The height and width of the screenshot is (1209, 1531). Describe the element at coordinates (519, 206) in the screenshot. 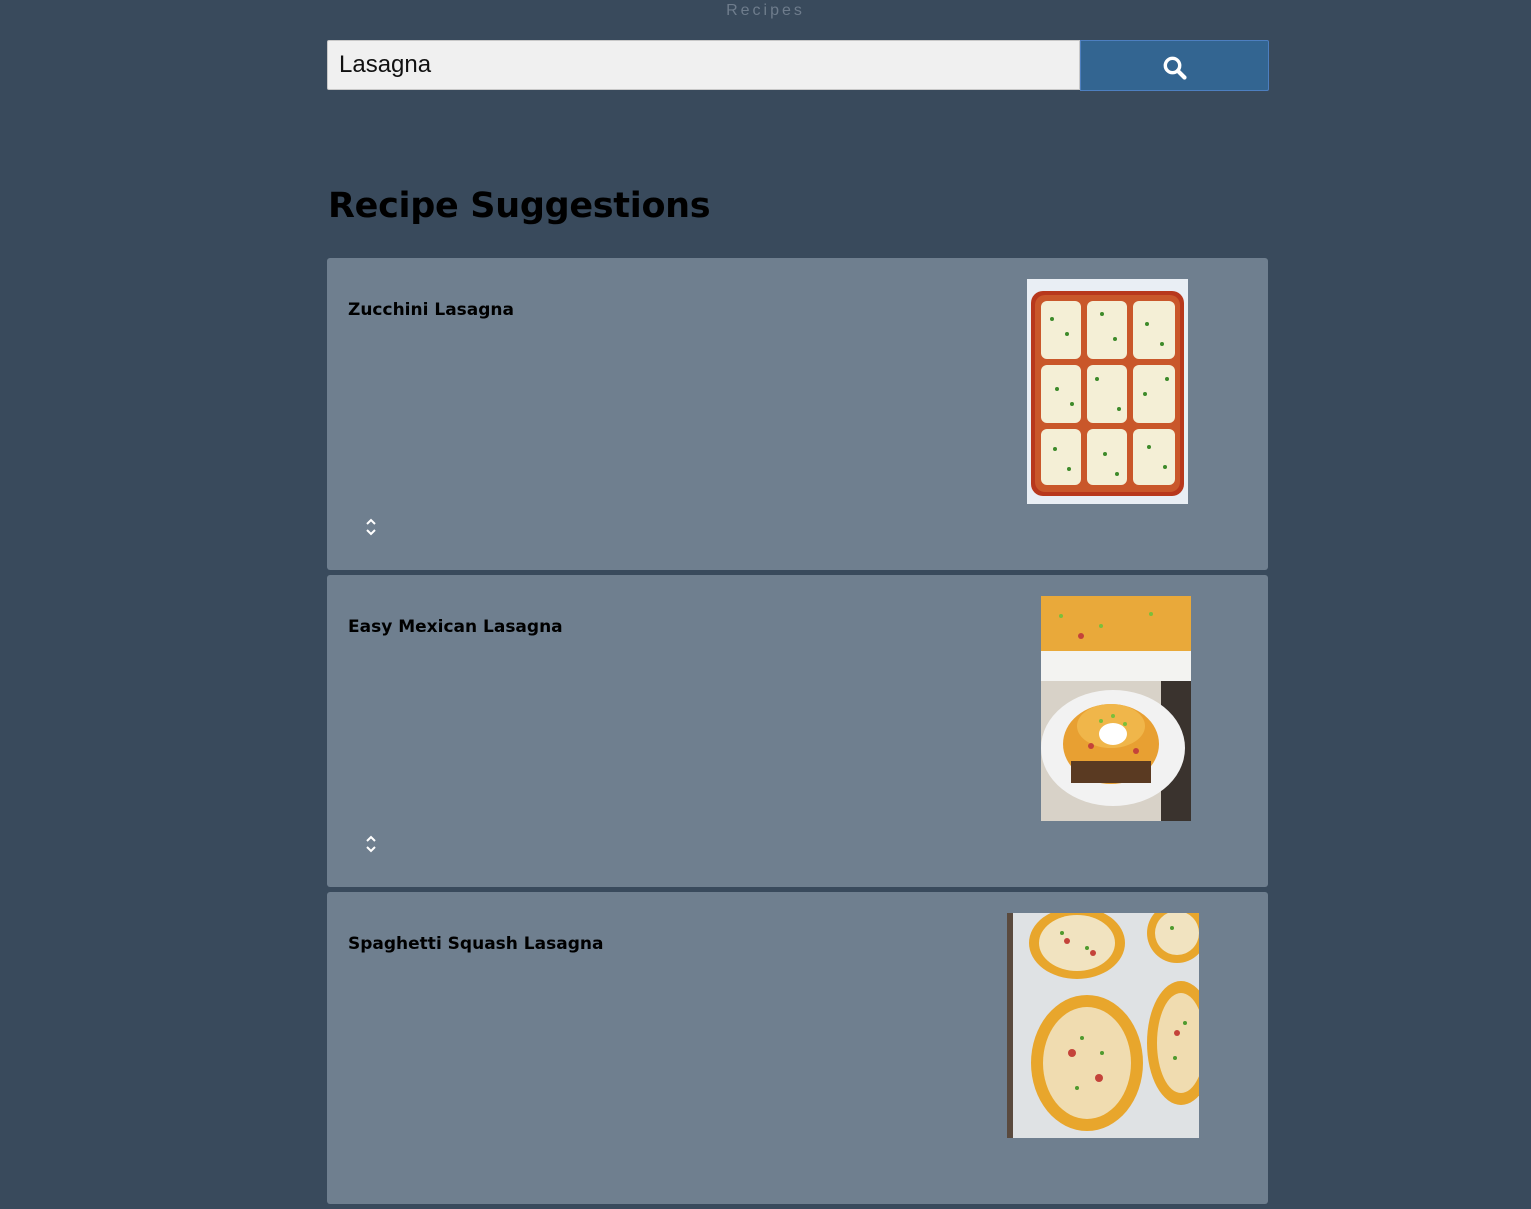

I see `section-heading: Recipe Suggestions` at that location.